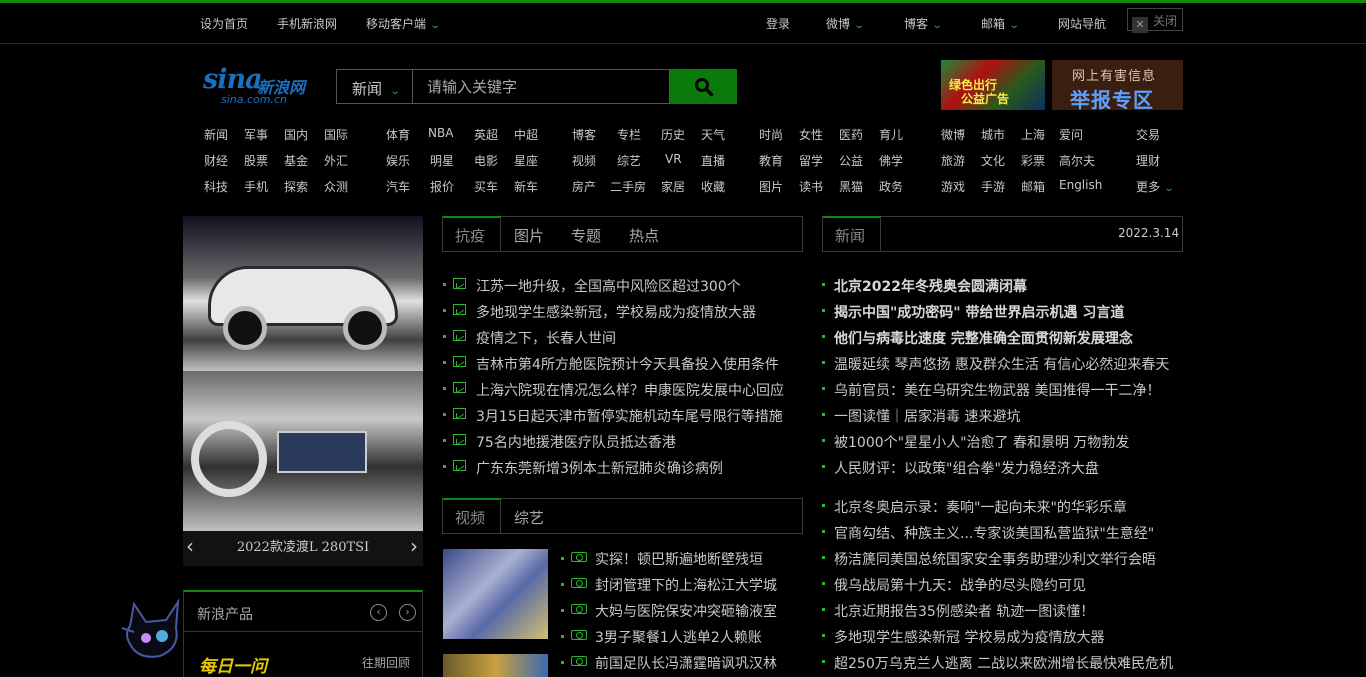 The width and height of the screenshot is (1366, 677). I want to click on nav-link: 直播, so click(713, 160).